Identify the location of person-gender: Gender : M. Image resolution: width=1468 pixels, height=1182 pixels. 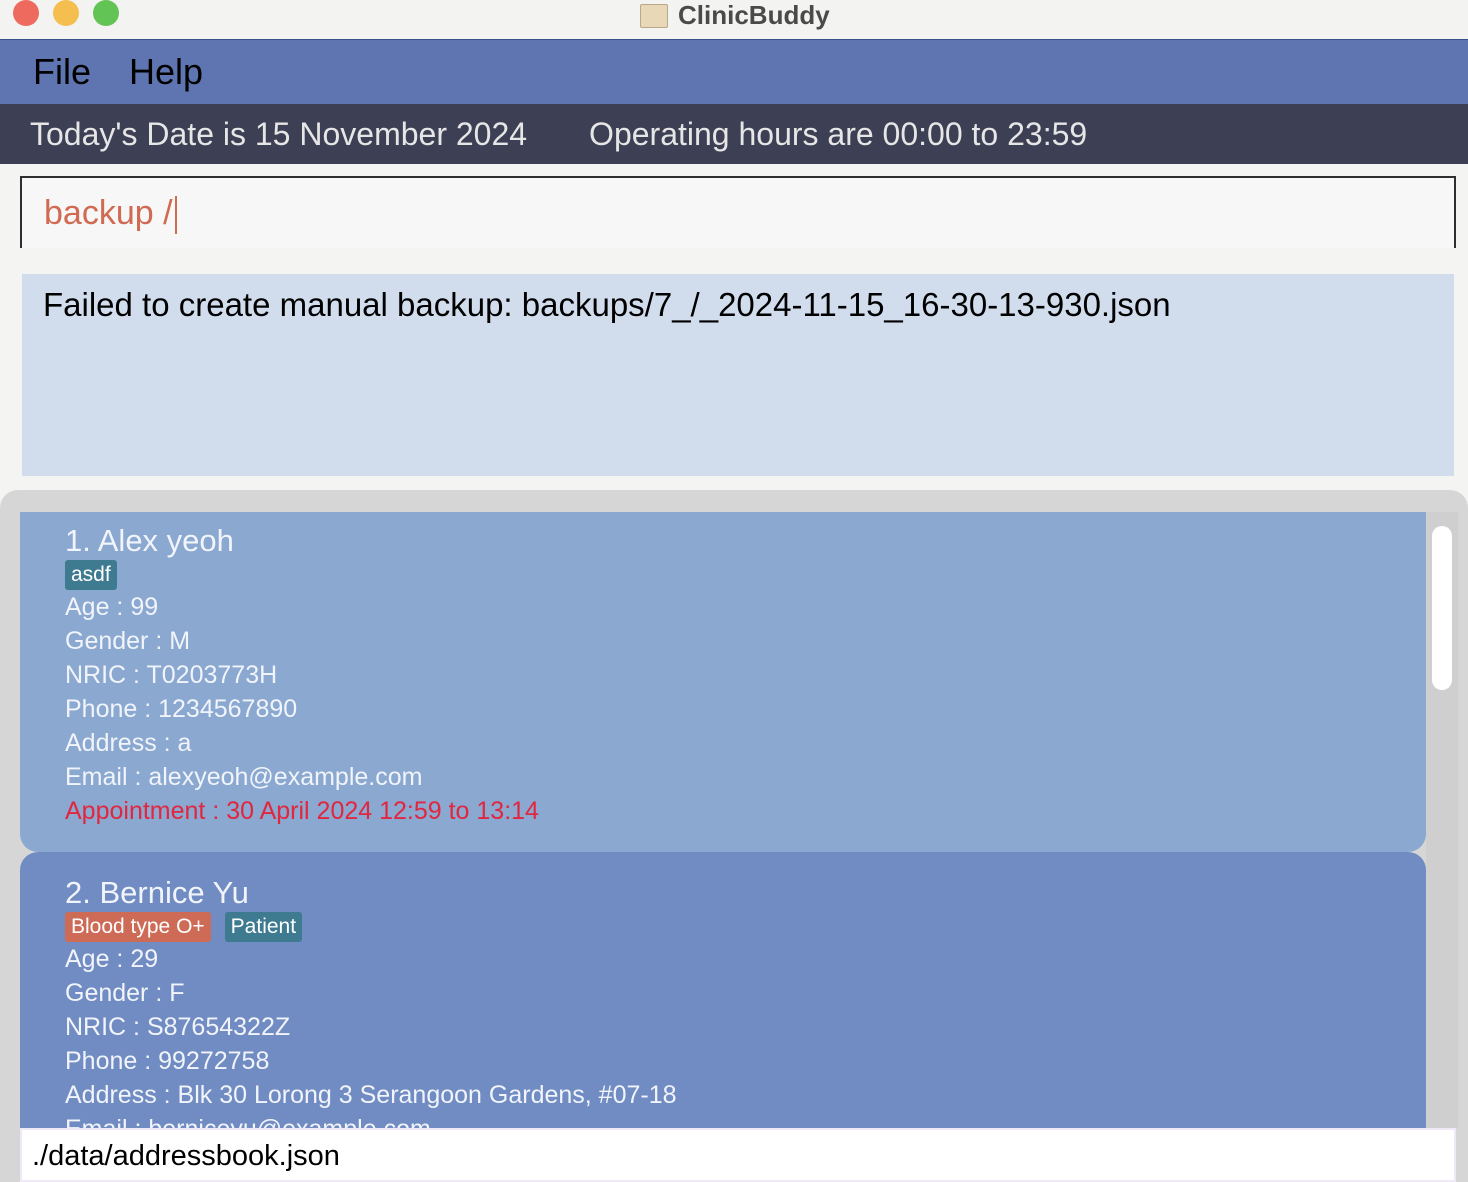
(128, 641).